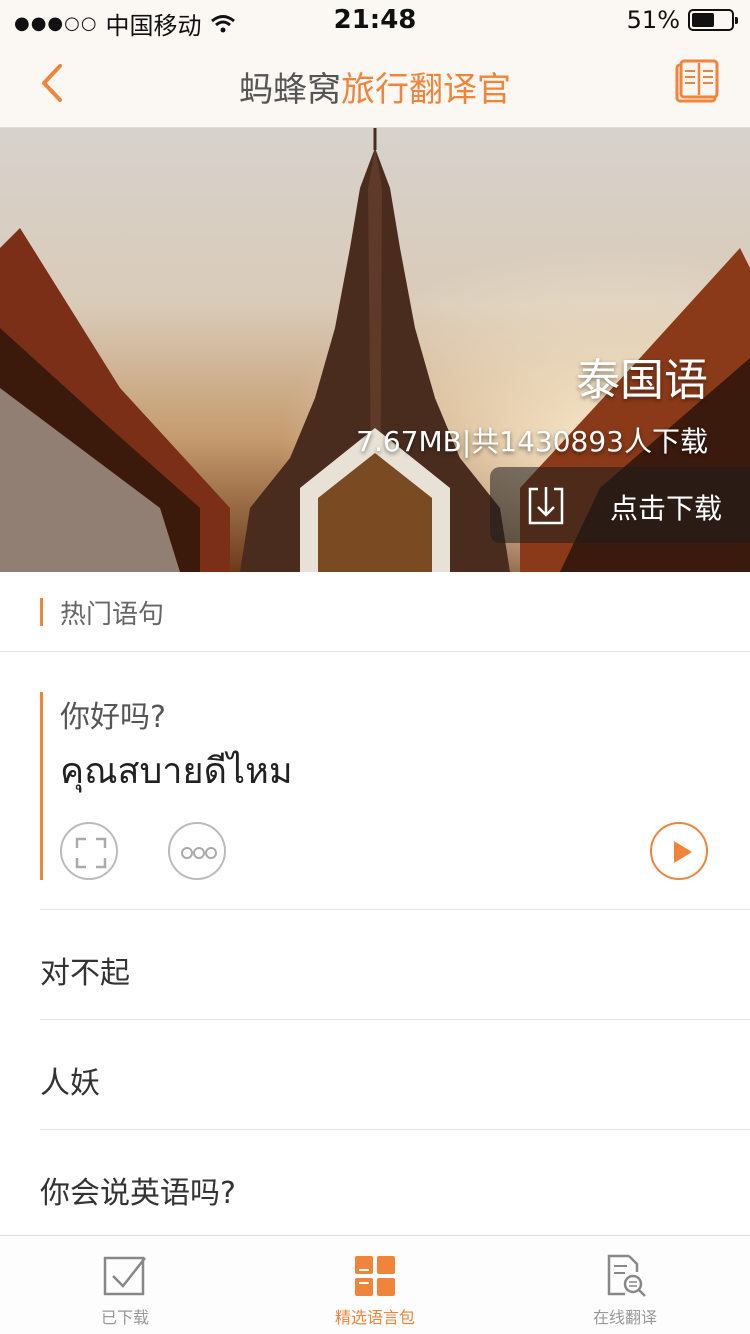 The width and height of the screenshot is (750, 1334). I want to click on battery-icon, so click(713, 20).